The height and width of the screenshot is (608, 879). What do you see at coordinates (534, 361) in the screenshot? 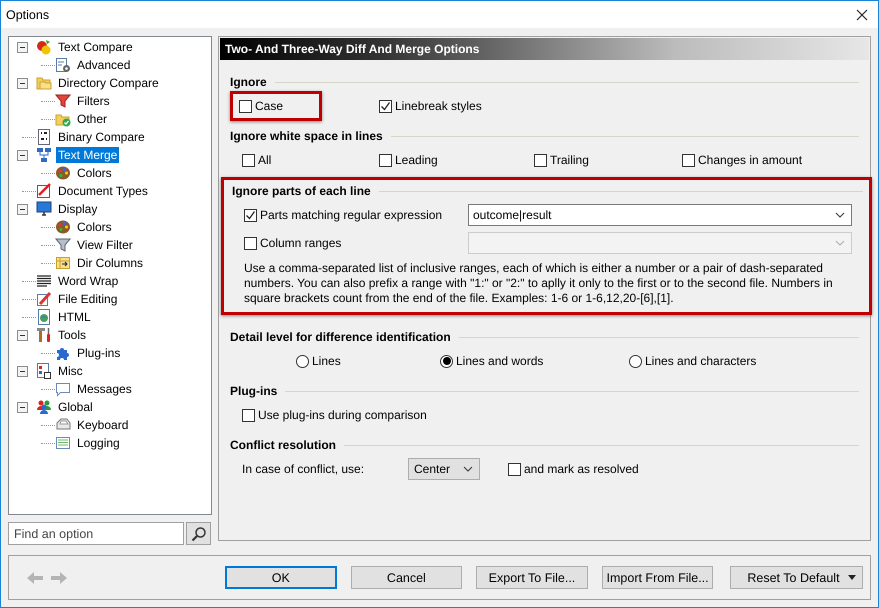
I see `radio-button: Lines and words` at bounding box center [534, 361].